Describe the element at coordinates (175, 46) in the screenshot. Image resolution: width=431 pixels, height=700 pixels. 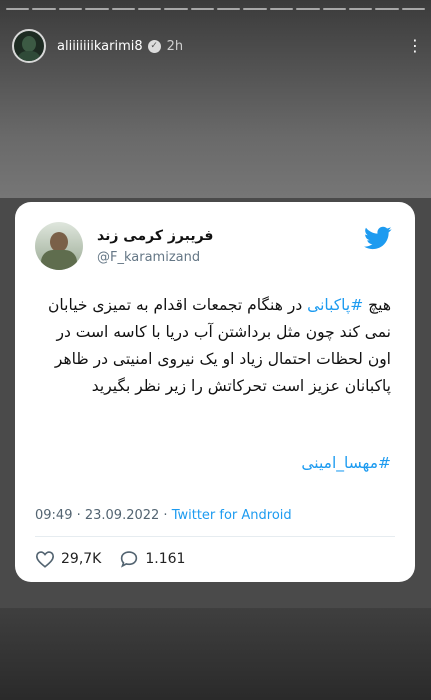
I see `story-time: 2h` at that location.